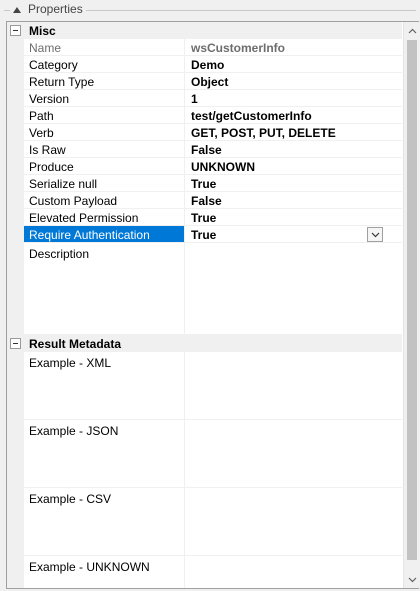 This screenshot has height=591, width=420. What do you see at coordinates (204, 522) in the screenshot?
I see `property-example-csv: Example - CSV` at bounding box center [204, 522].